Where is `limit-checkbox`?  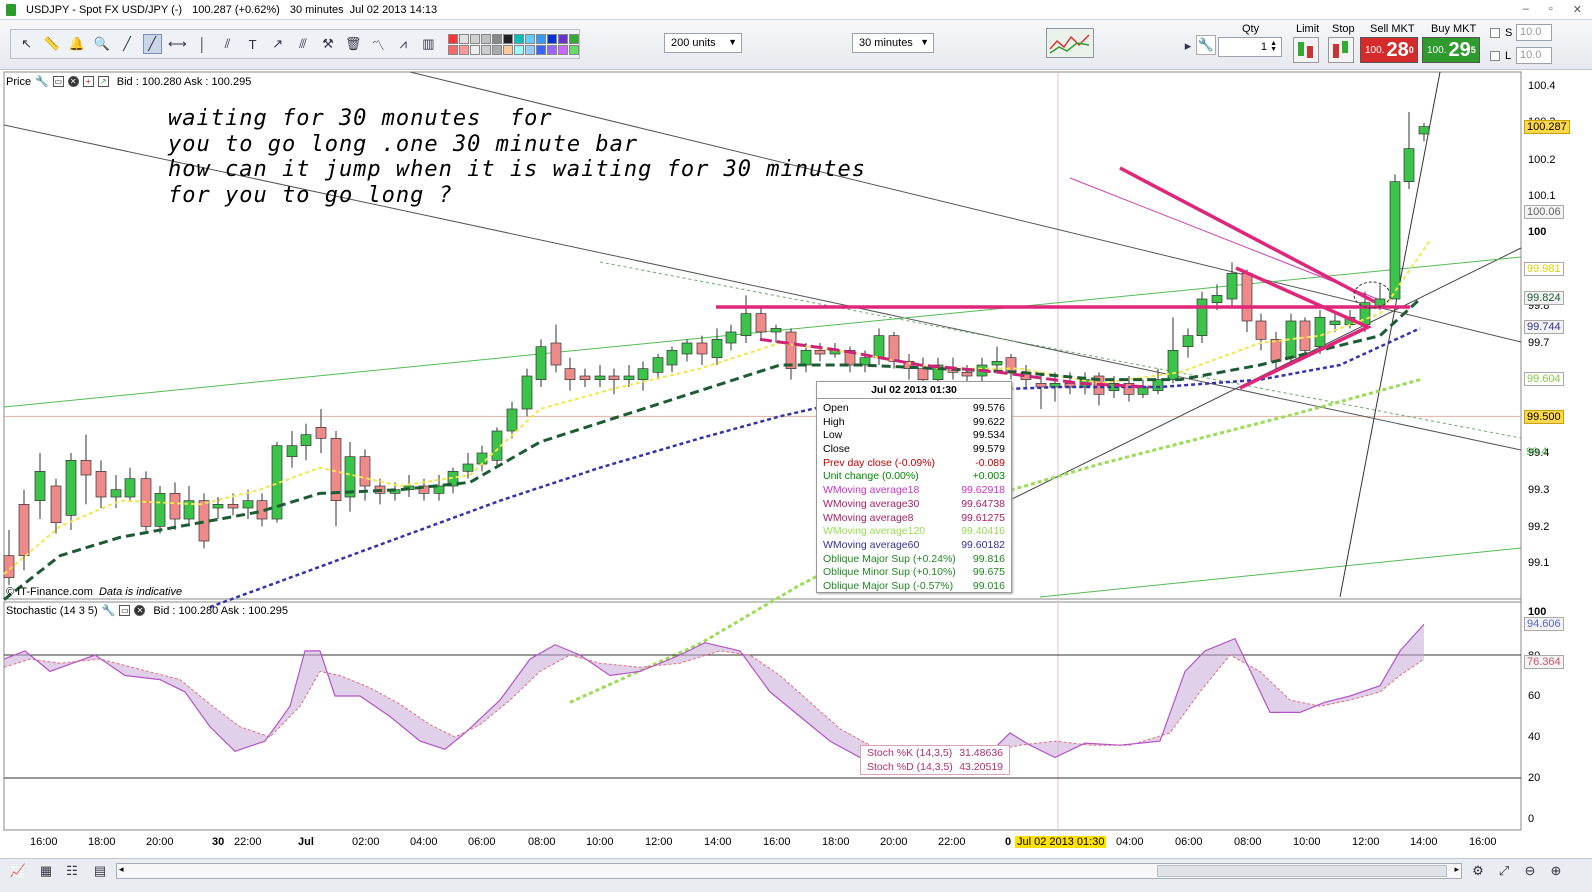
limit-checkbox is located at coordinates (1495, 56).